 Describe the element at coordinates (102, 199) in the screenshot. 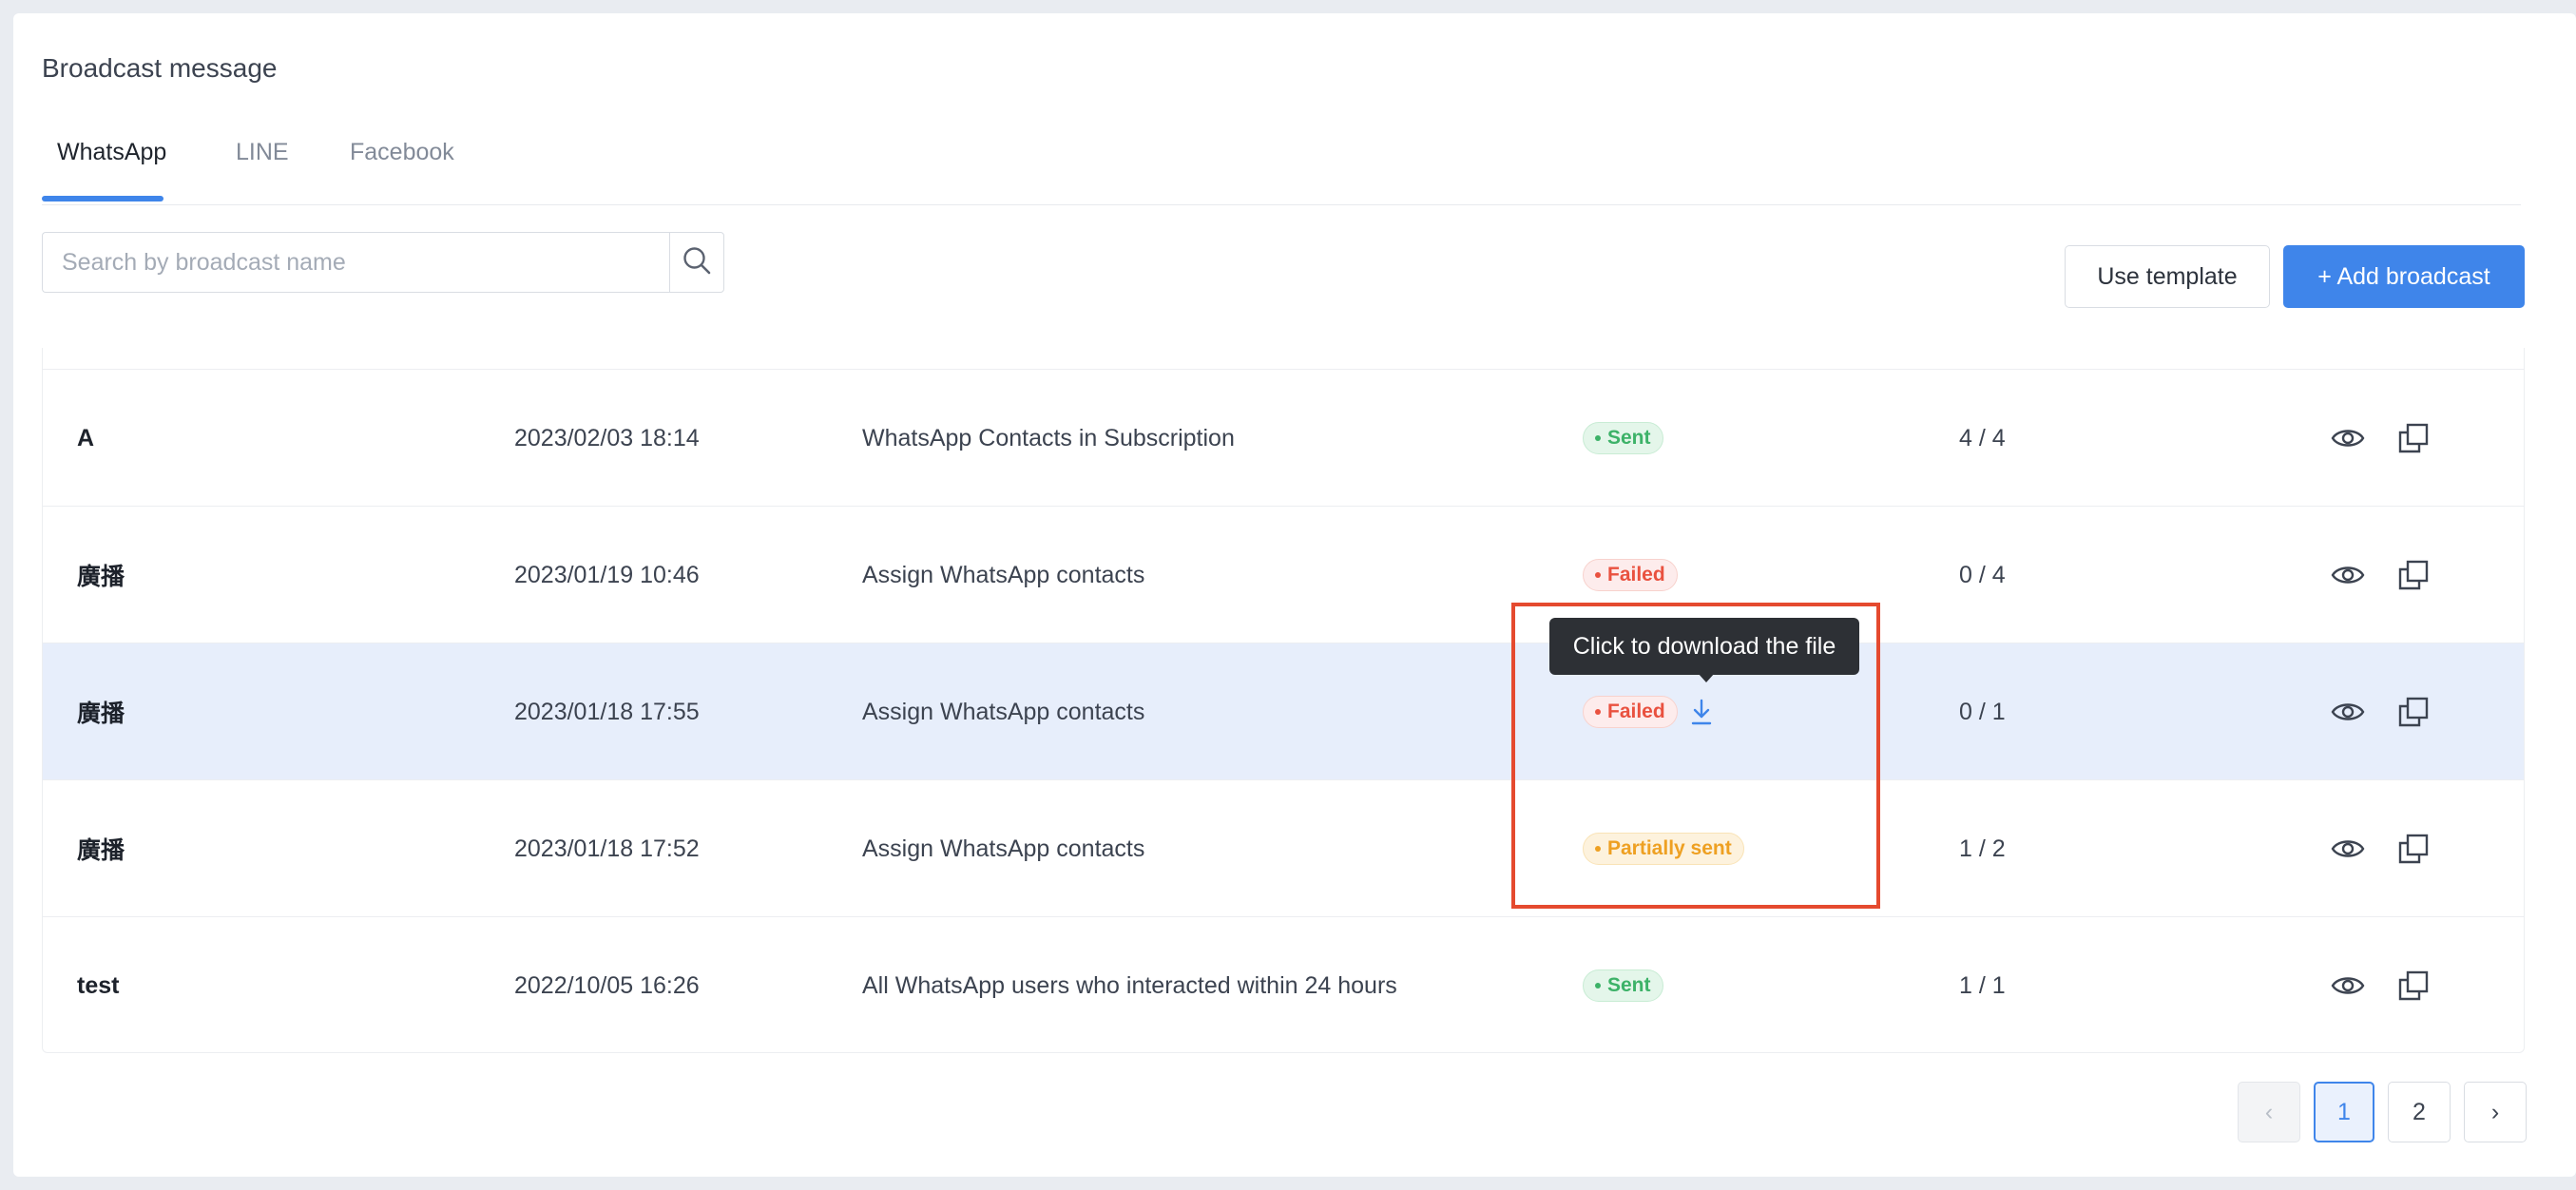

I see `active-tab-indicator` at that location.